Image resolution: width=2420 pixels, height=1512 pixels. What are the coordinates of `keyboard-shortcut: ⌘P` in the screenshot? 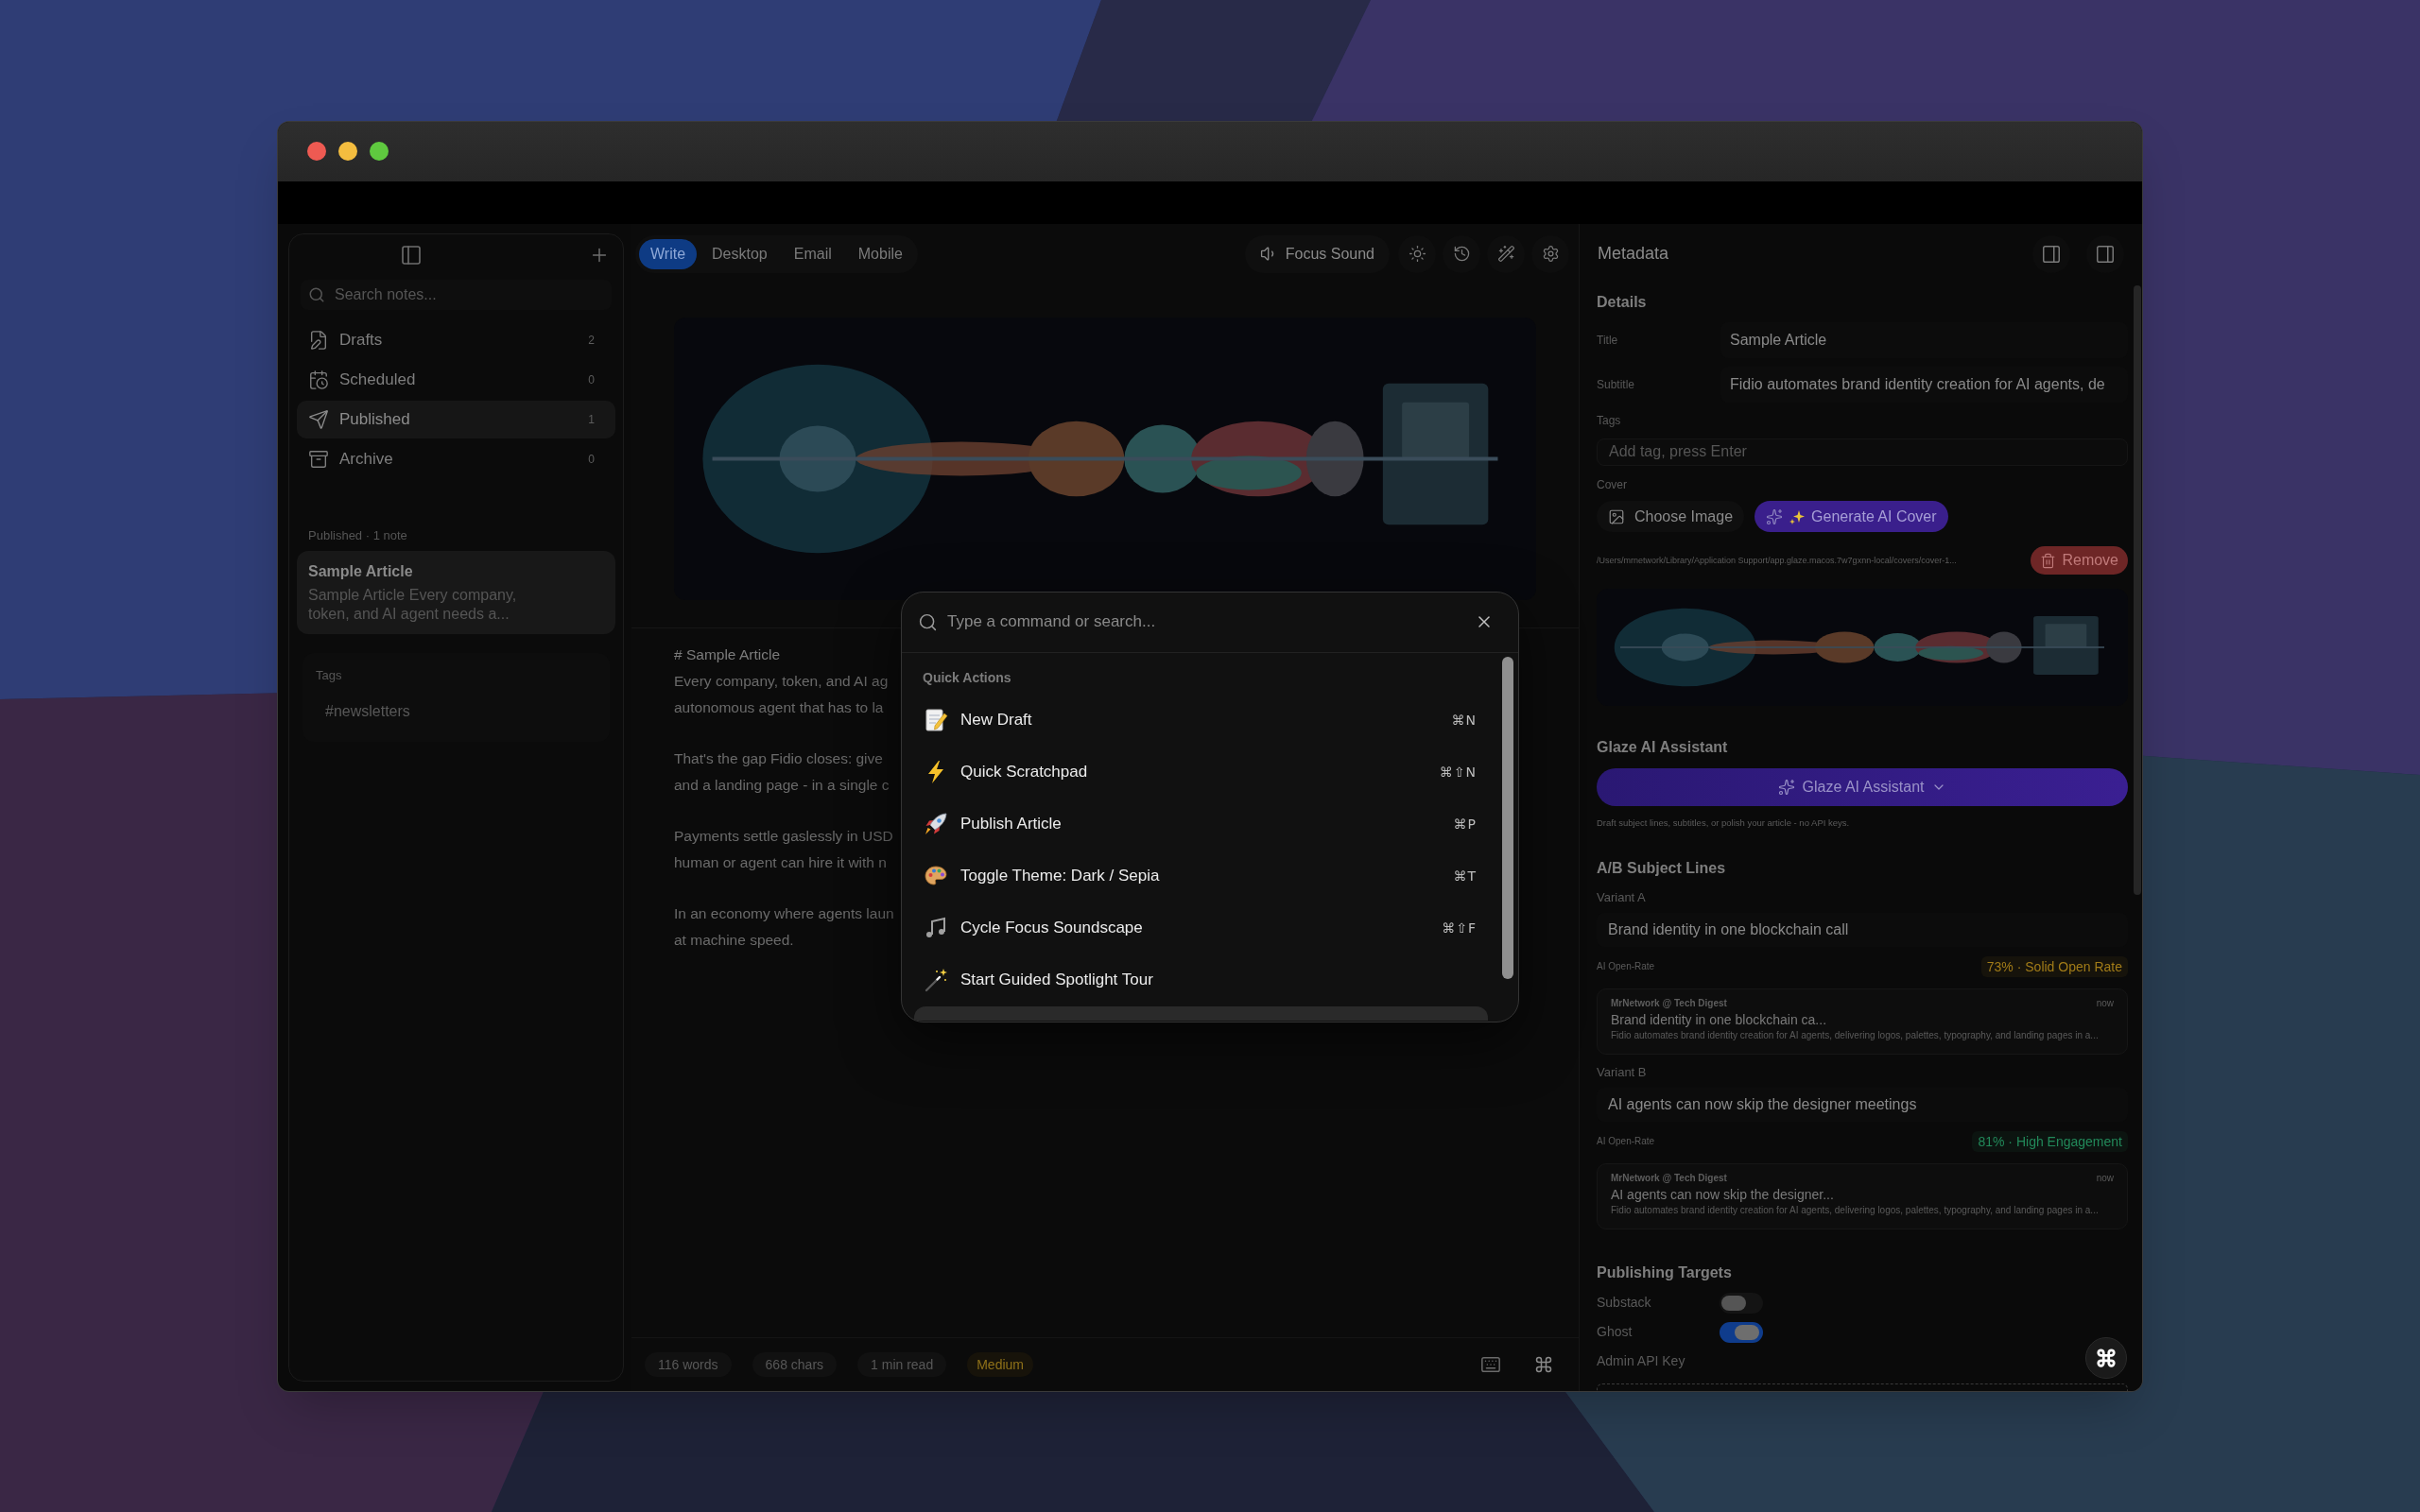 It's located at (1465, 824).